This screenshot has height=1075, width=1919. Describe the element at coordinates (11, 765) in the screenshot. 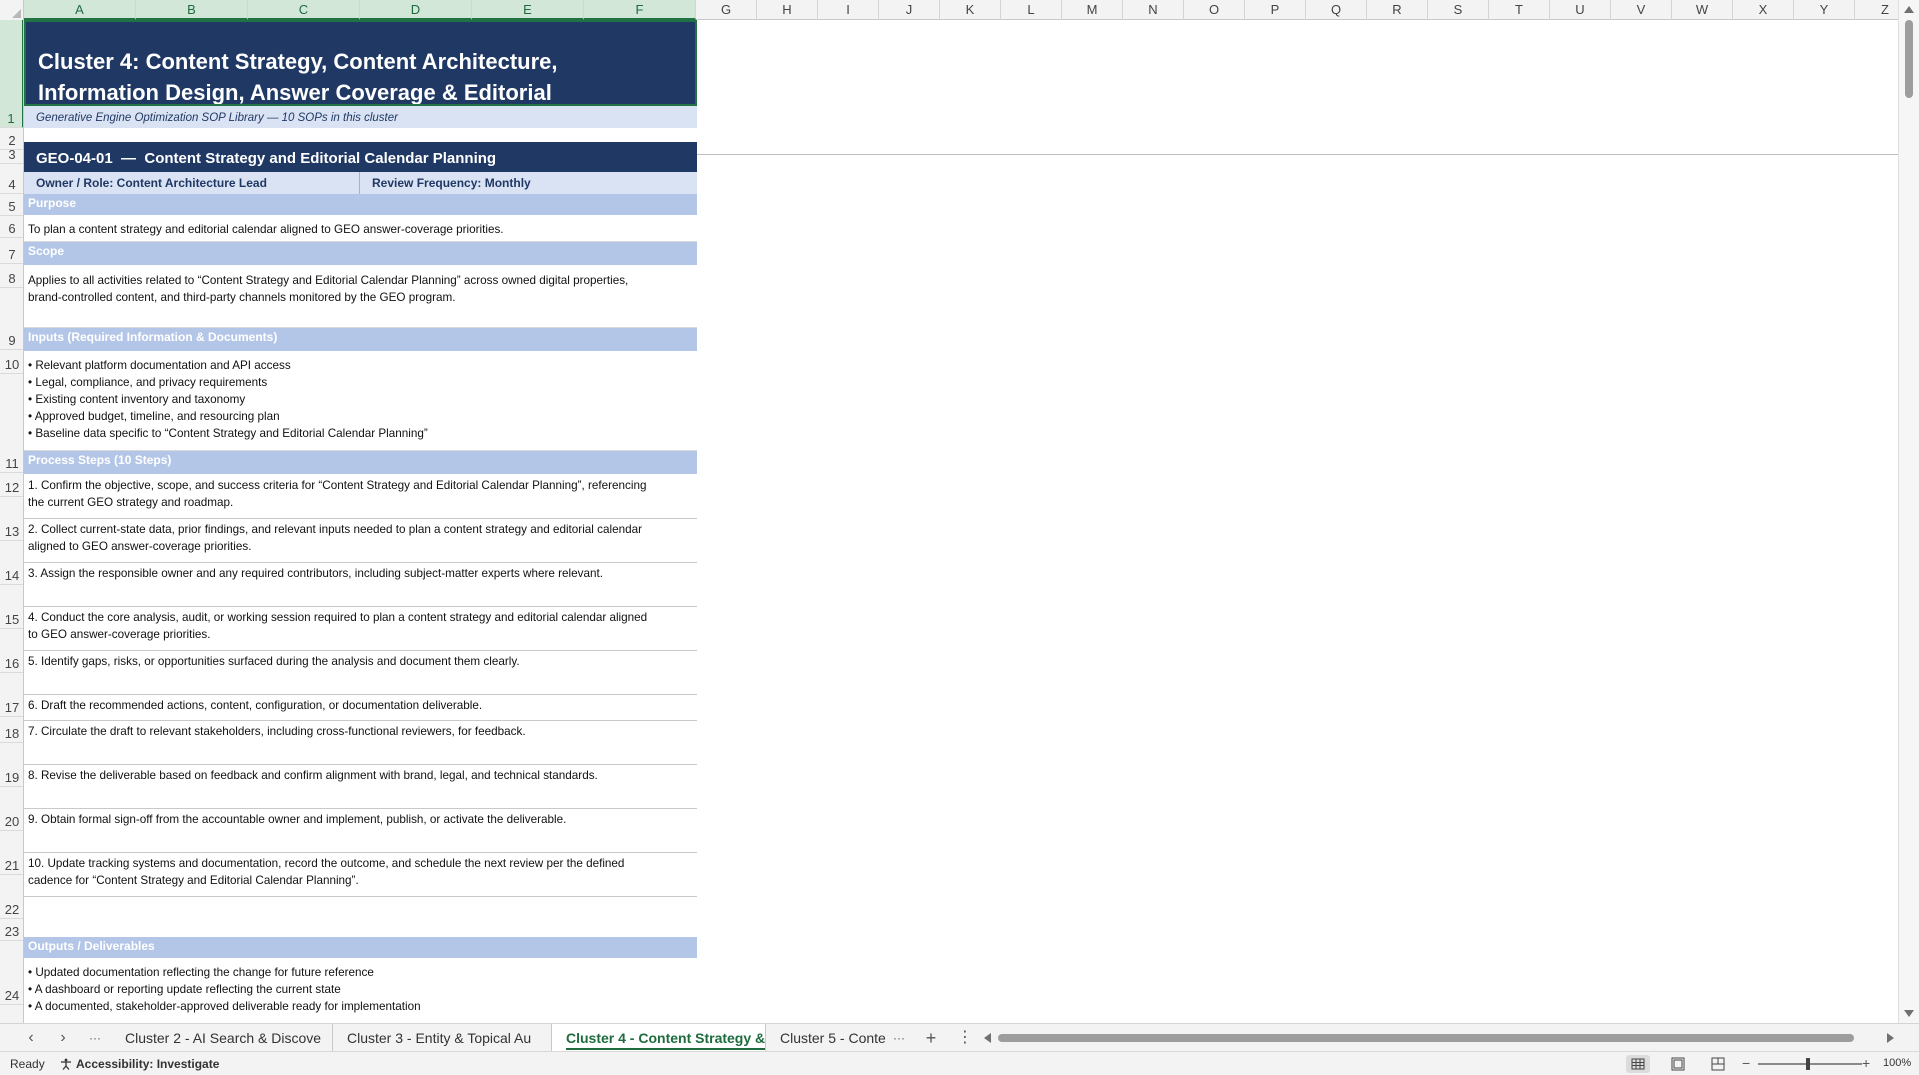

I see `row-header: 19` at that location.